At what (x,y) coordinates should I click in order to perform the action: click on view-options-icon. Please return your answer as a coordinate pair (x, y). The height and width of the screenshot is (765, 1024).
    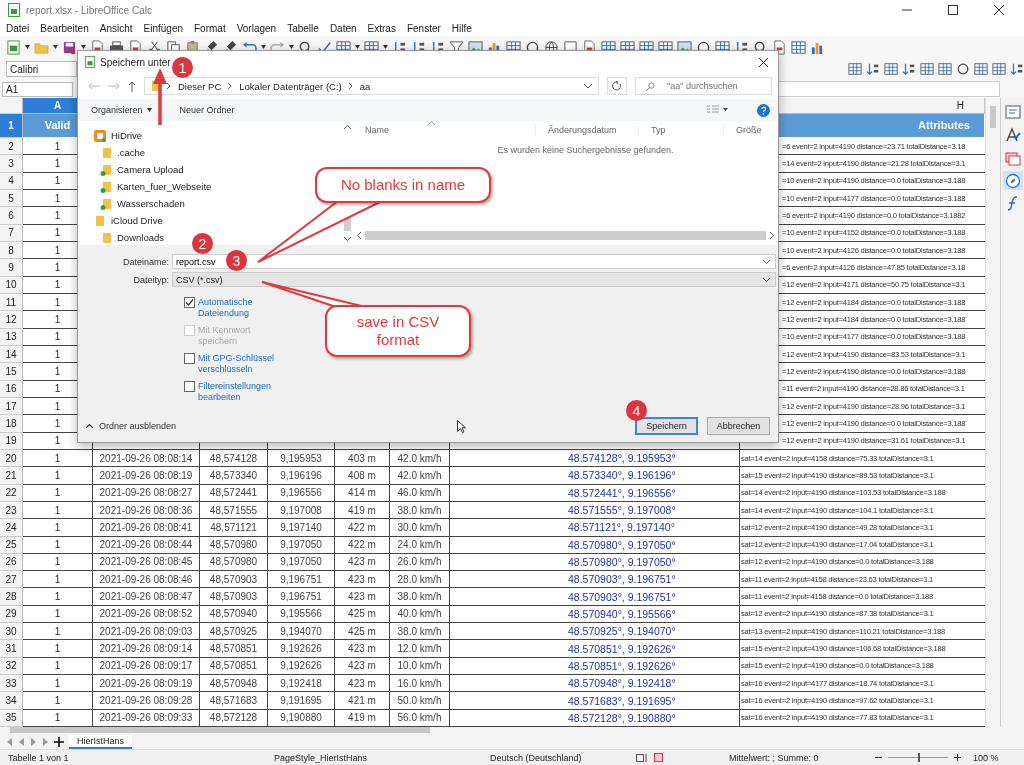
    Looking at the image, I should click on (718, 110).